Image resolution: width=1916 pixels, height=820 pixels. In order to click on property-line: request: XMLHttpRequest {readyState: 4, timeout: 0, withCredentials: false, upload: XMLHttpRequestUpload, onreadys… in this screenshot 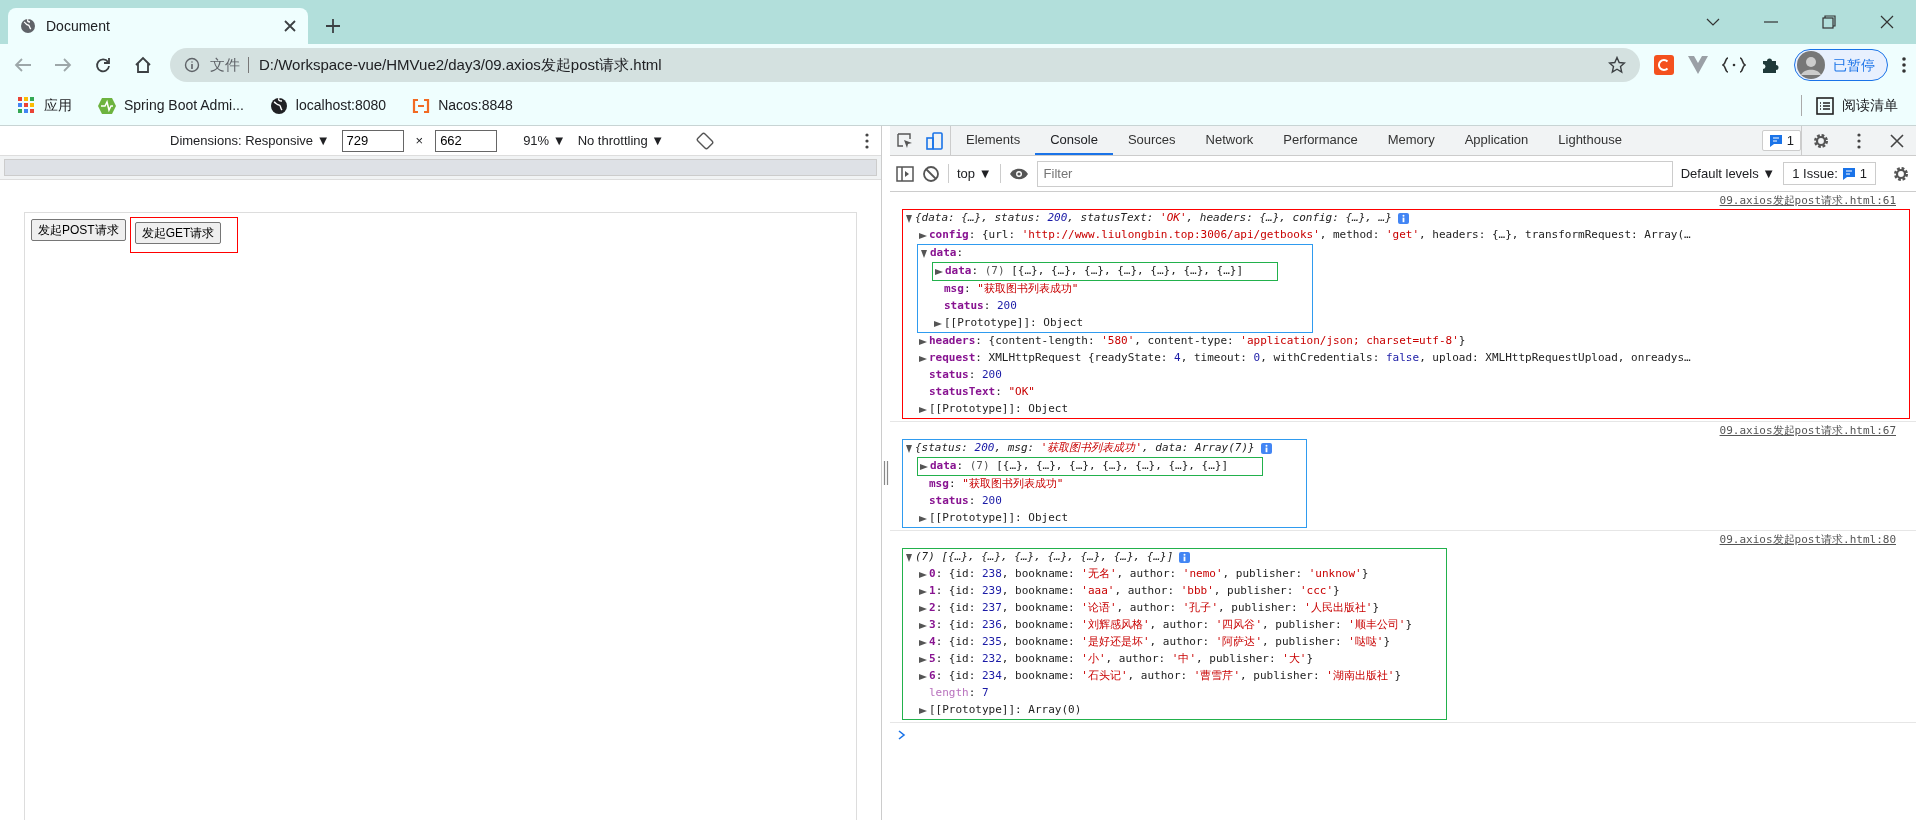, I will do `click(1310, 358)`.